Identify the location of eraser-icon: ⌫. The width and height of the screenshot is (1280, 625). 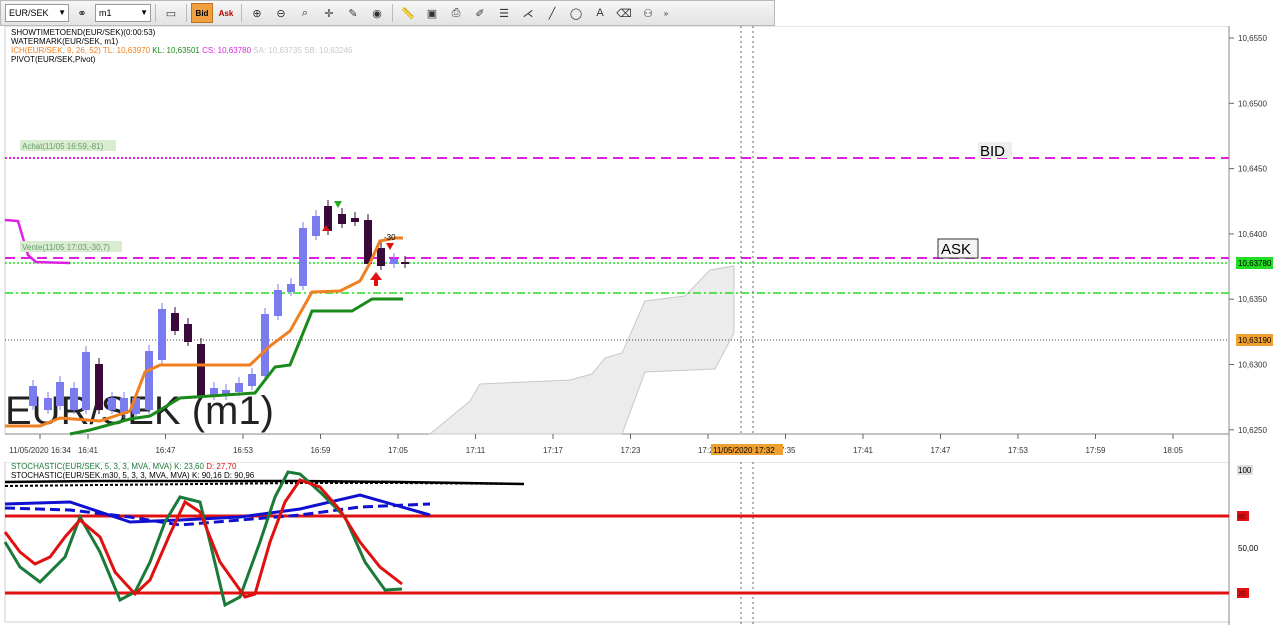
(624, 13).